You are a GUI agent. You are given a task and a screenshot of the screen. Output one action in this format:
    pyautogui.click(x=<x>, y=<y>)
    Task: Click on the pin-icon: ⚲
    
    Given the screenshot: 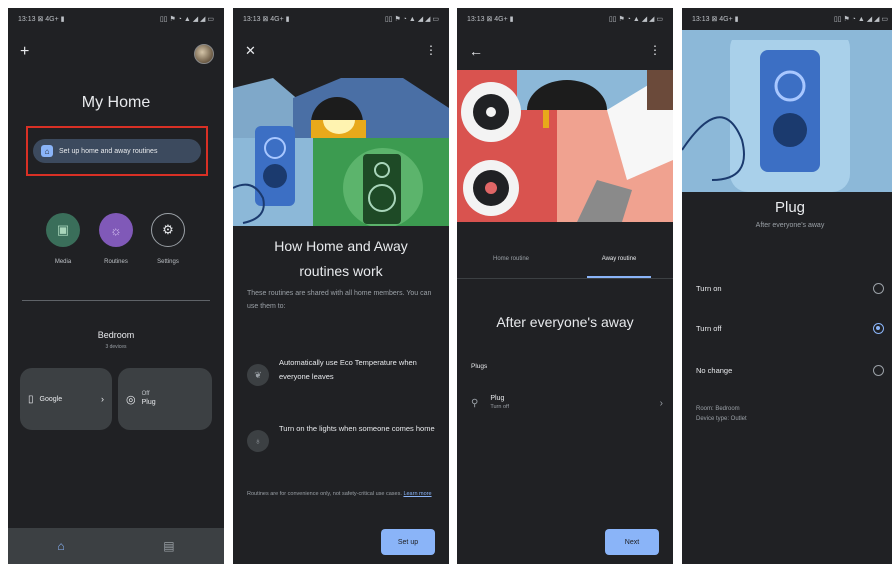 What is the action you would take?
    pyautogui.click(x=475, y=403)
    